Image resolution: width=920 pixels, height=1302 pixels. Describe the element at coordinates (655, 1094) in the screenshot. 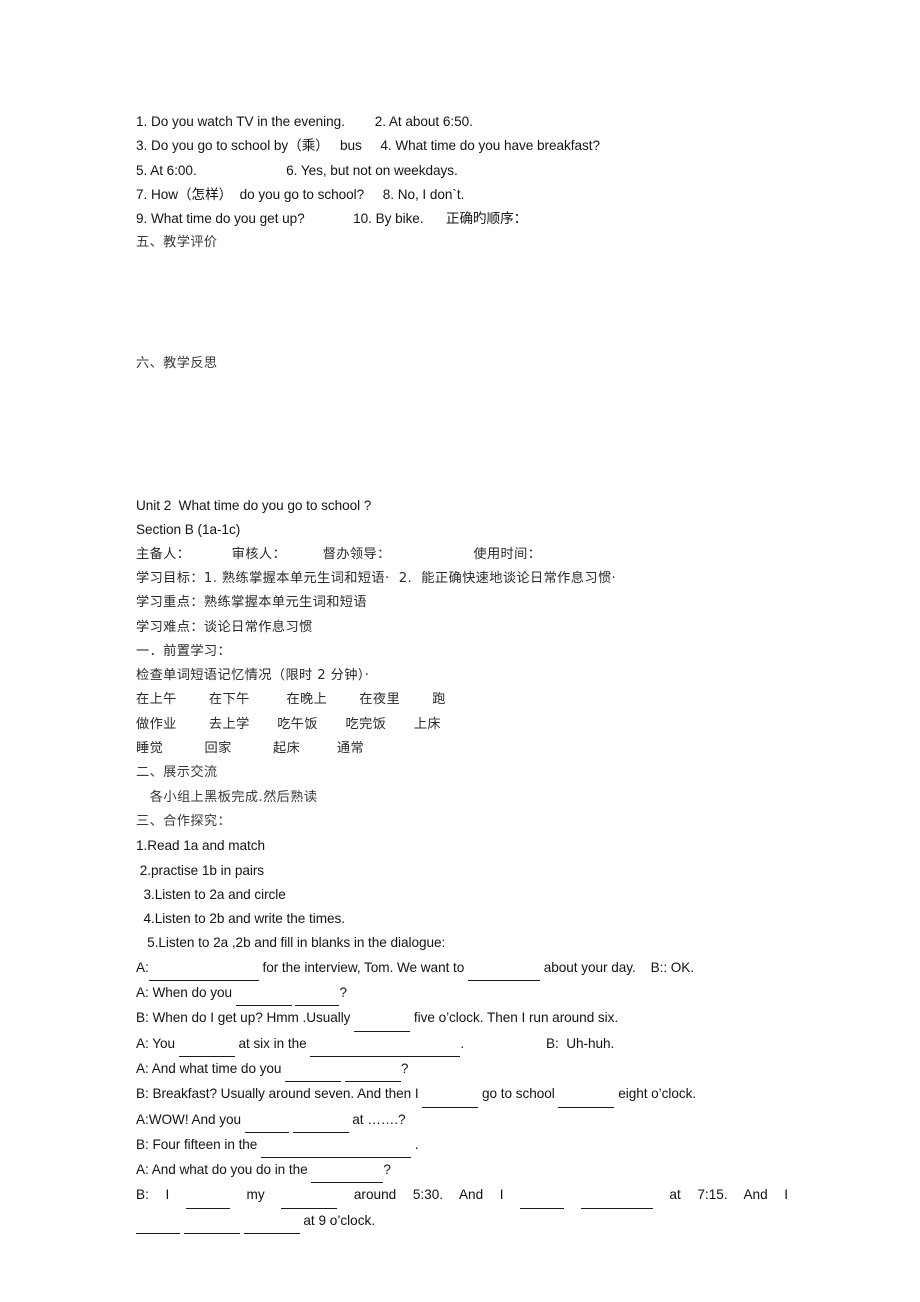

I see `dialogue-text: eight o’clock.` at that location.